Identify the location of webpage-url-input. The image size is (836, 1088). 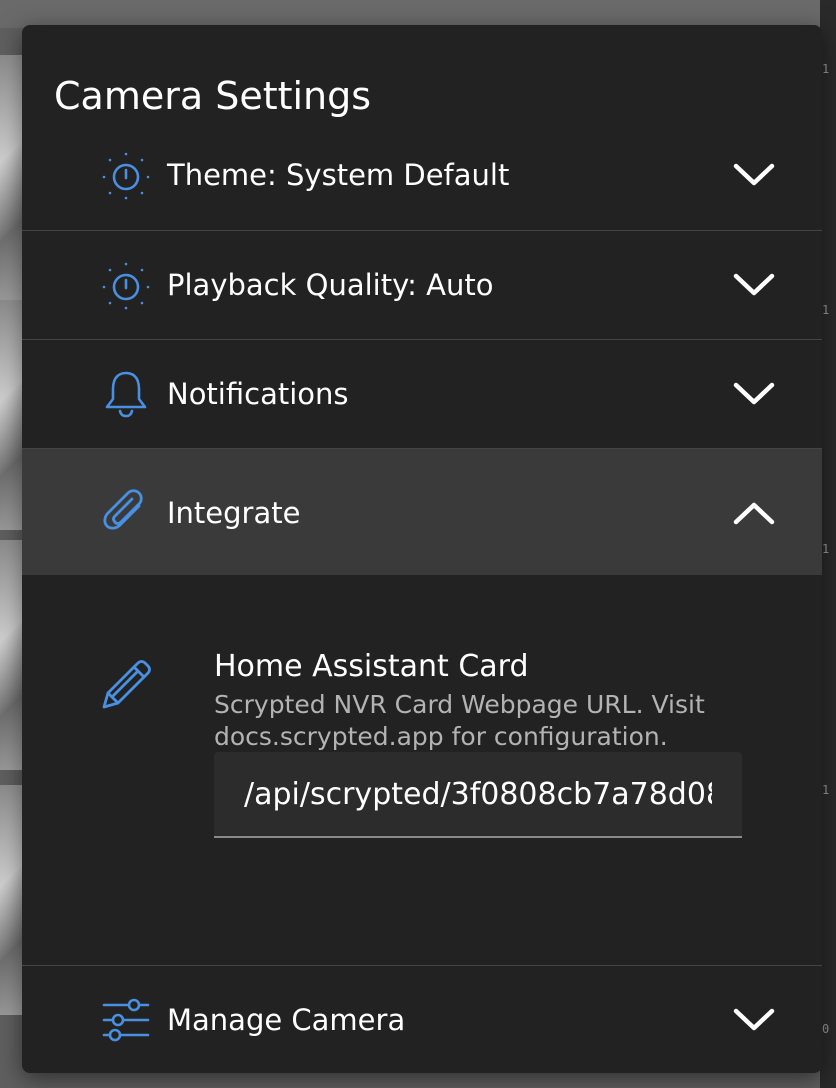
(478, 795).